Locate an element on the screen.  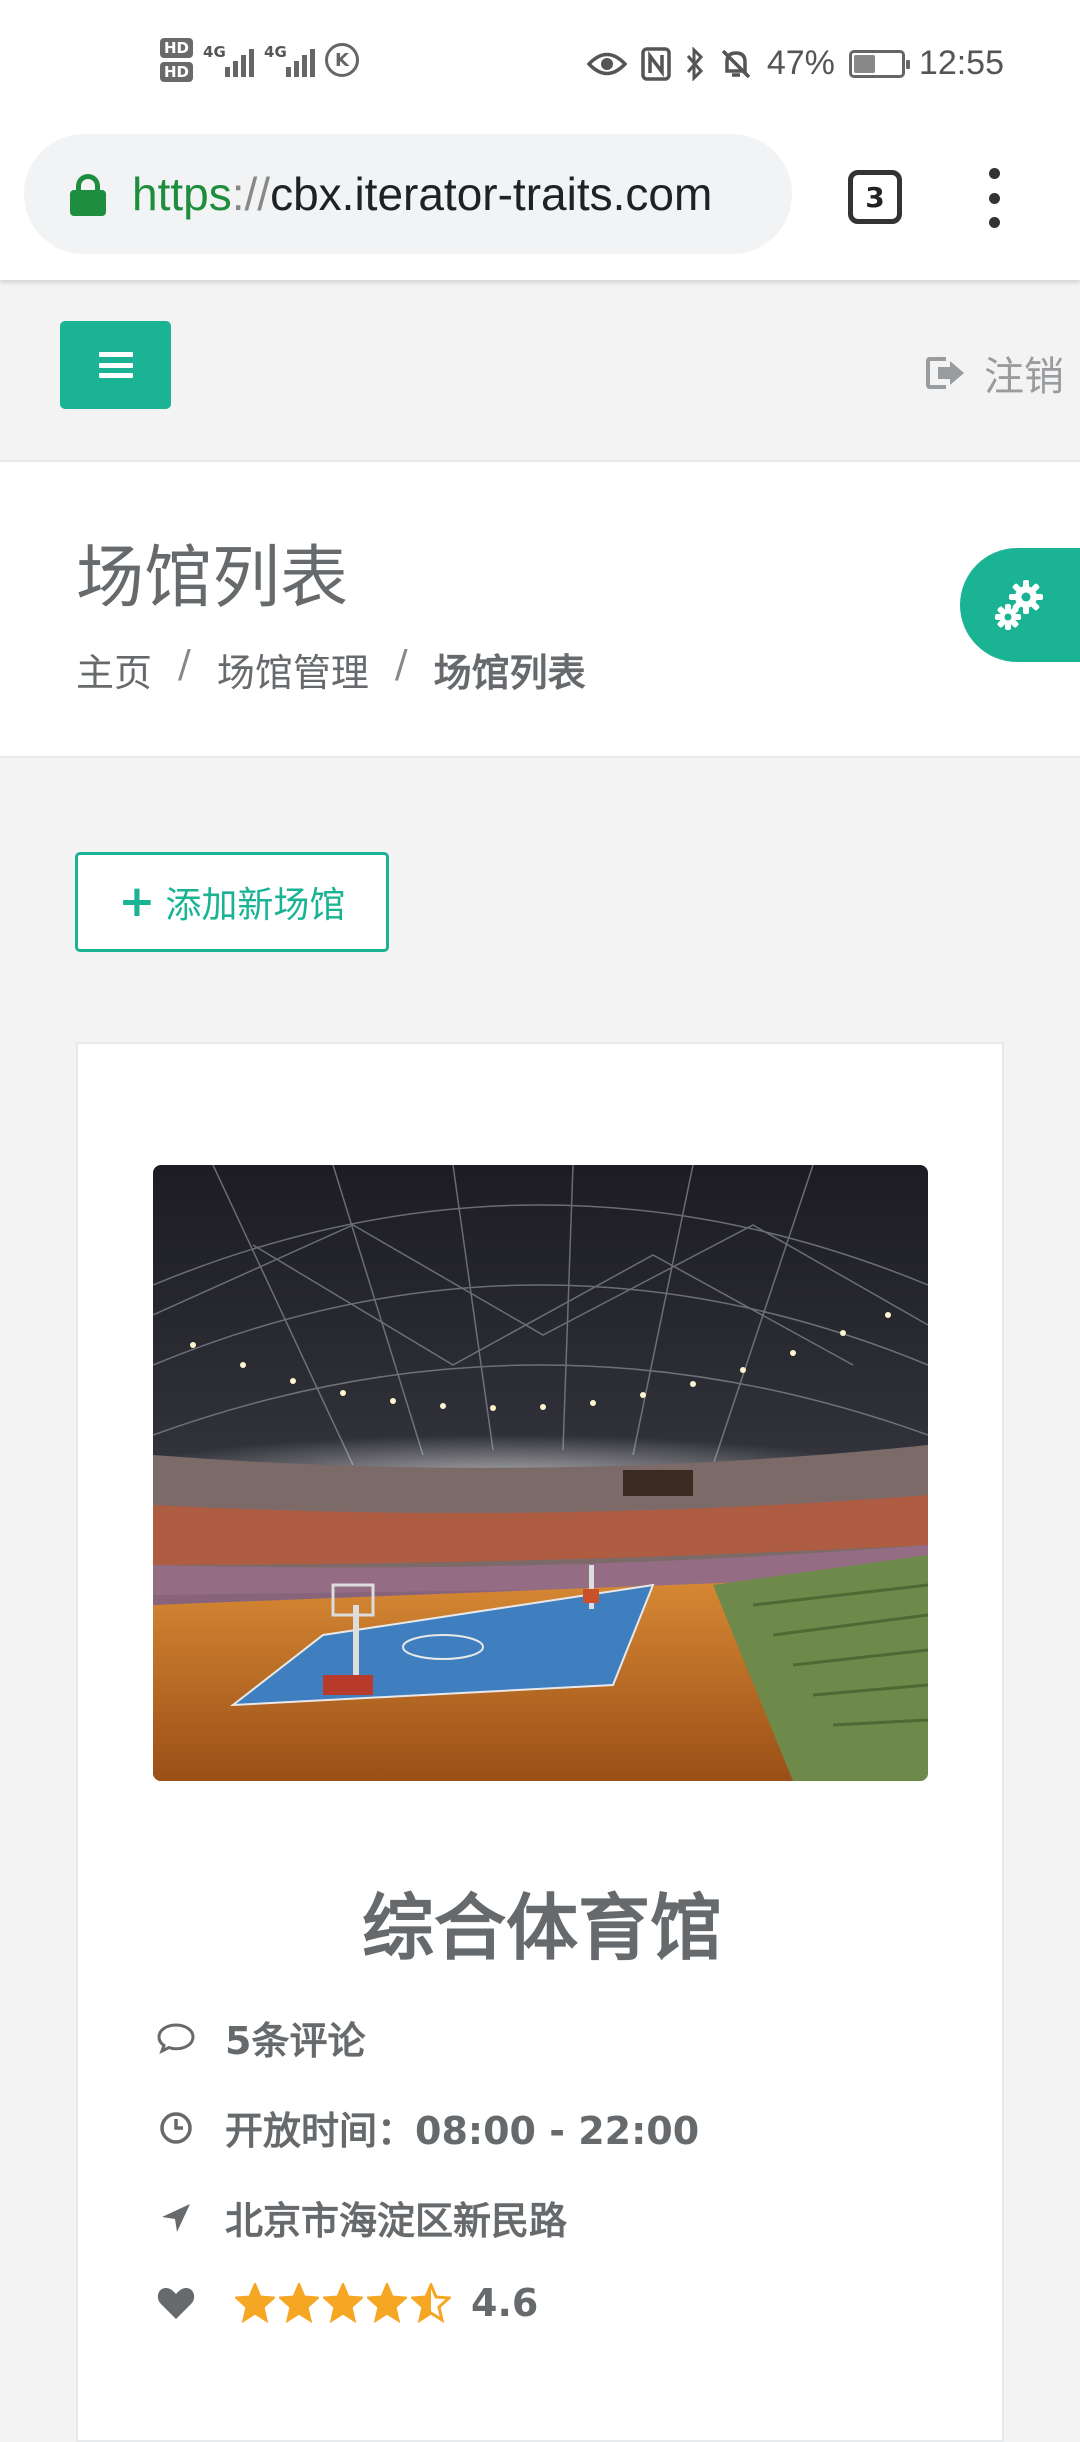
signal-2-icon: 4G is located at coordinates (290, 60).